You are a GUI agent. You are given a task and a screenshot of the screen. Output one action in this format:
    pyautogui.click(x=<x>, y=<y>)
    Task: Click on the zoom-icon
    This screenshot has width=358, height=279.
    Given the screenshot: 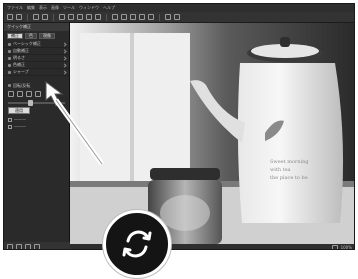 What is the action you would take?
    pyautogui.click(x=334, y=246)
    